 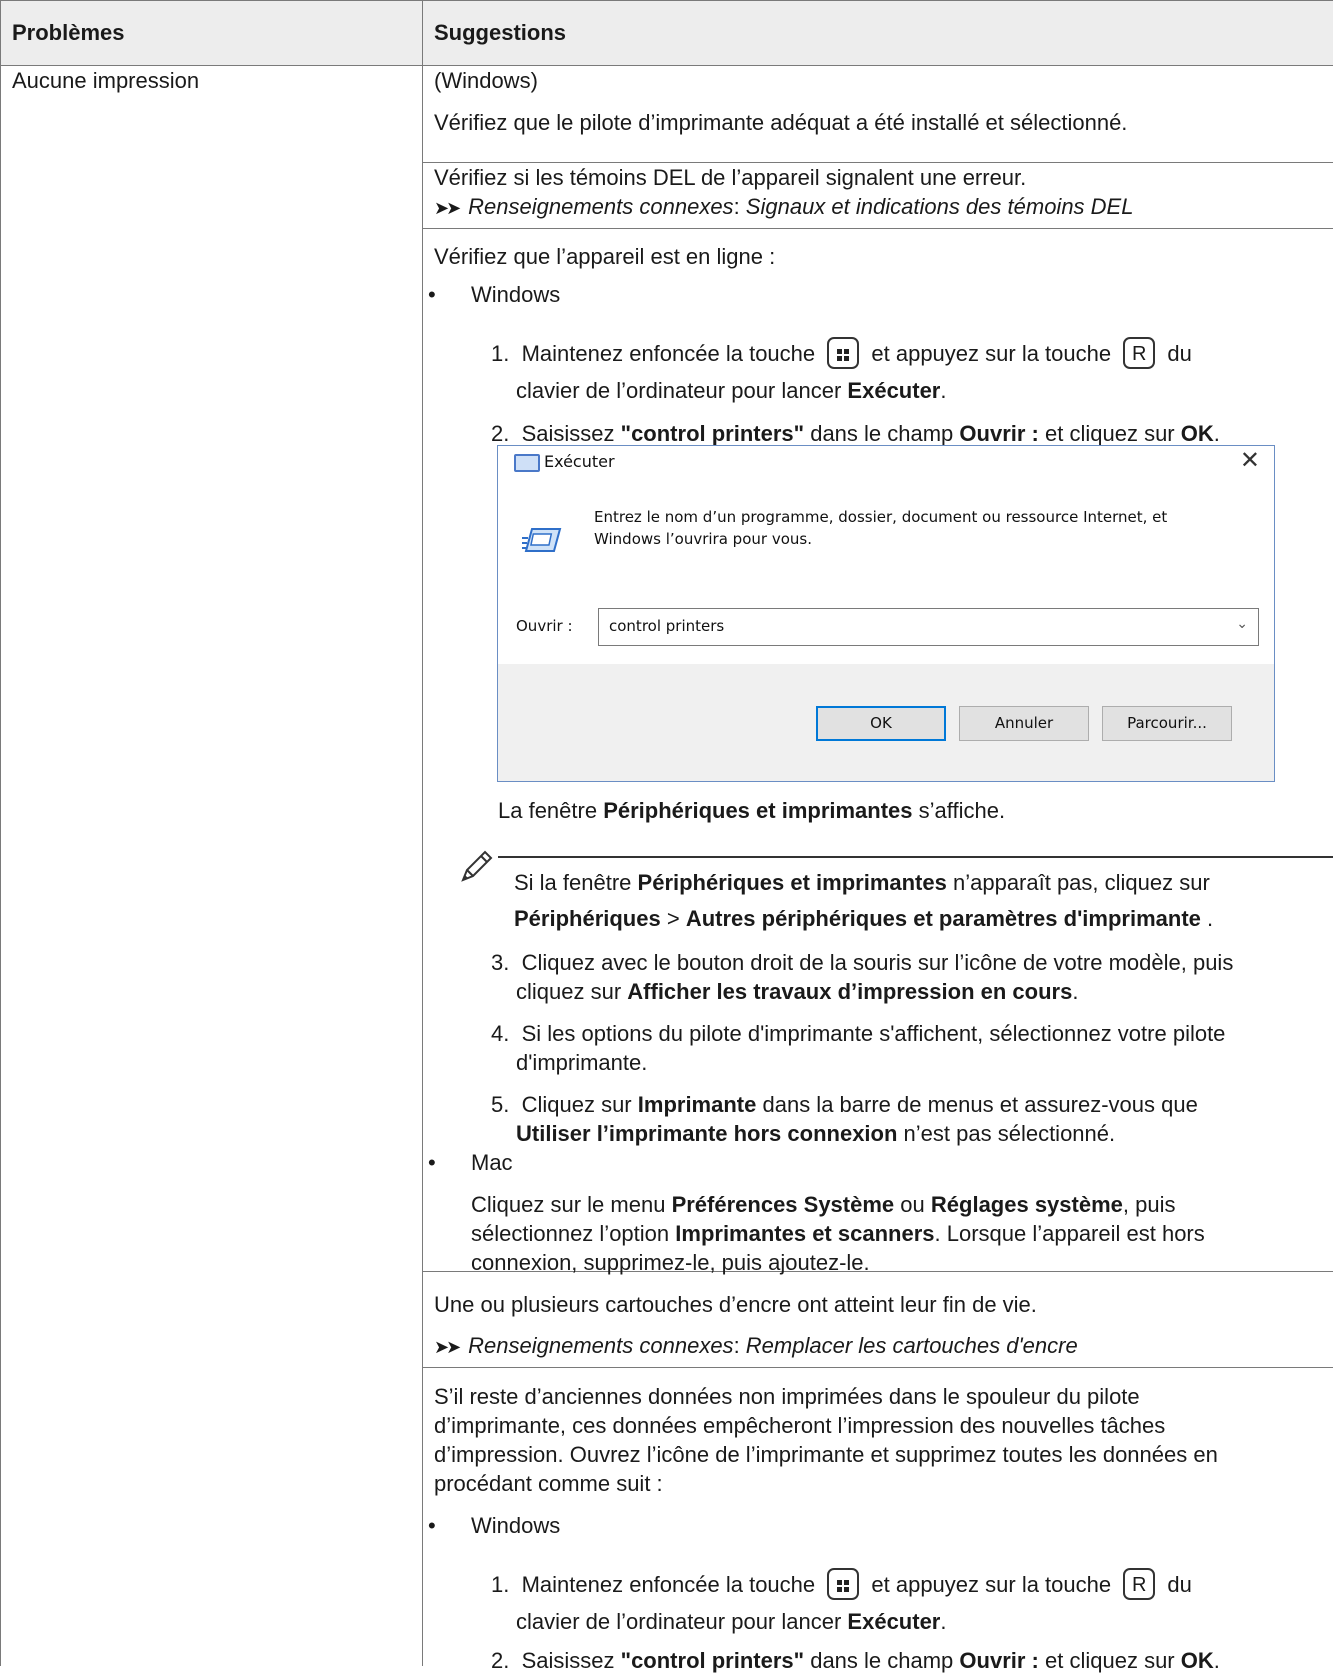 What do you see at coordinates (486, 80) in the screenshot?
I see `section1-windows: (Windows)` at bounding box center [486, 80].